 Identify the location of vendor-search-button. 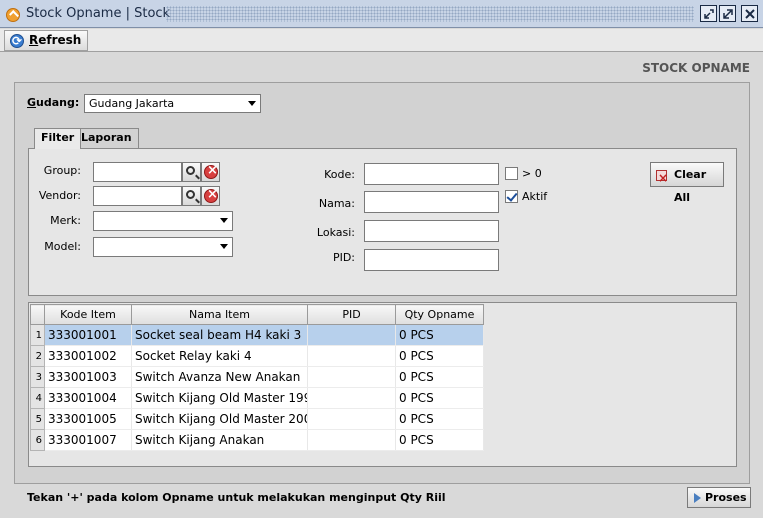
(191, 196).